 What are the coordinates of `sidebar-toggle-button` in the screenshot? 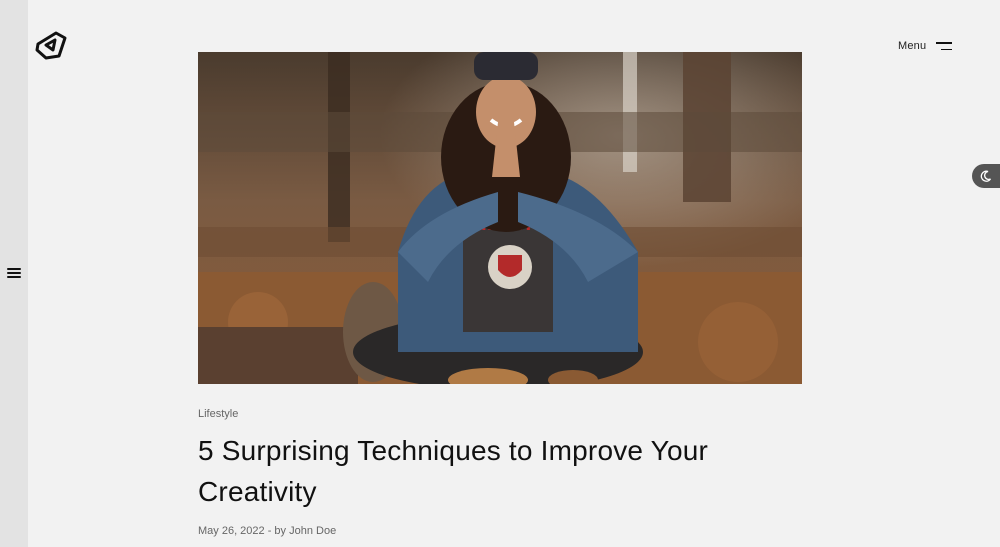 It's located at (14, 273).